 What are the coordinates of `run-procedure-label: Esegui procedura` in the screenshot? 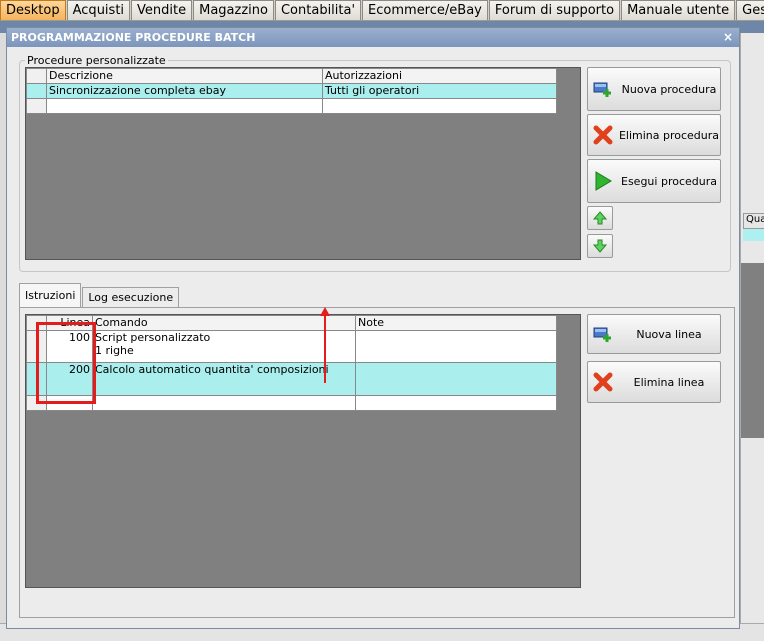 It's located at (669, 181).